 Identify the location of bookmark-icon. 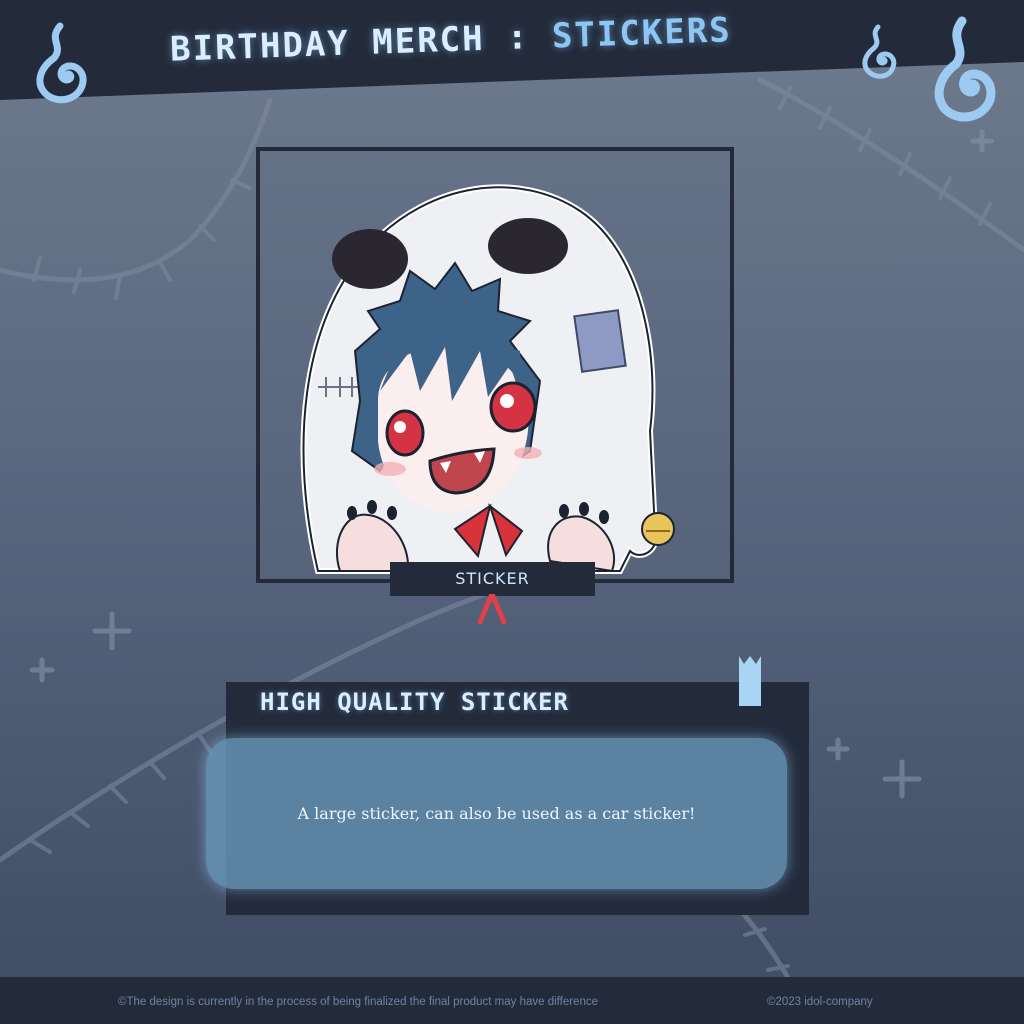
(750, 681).